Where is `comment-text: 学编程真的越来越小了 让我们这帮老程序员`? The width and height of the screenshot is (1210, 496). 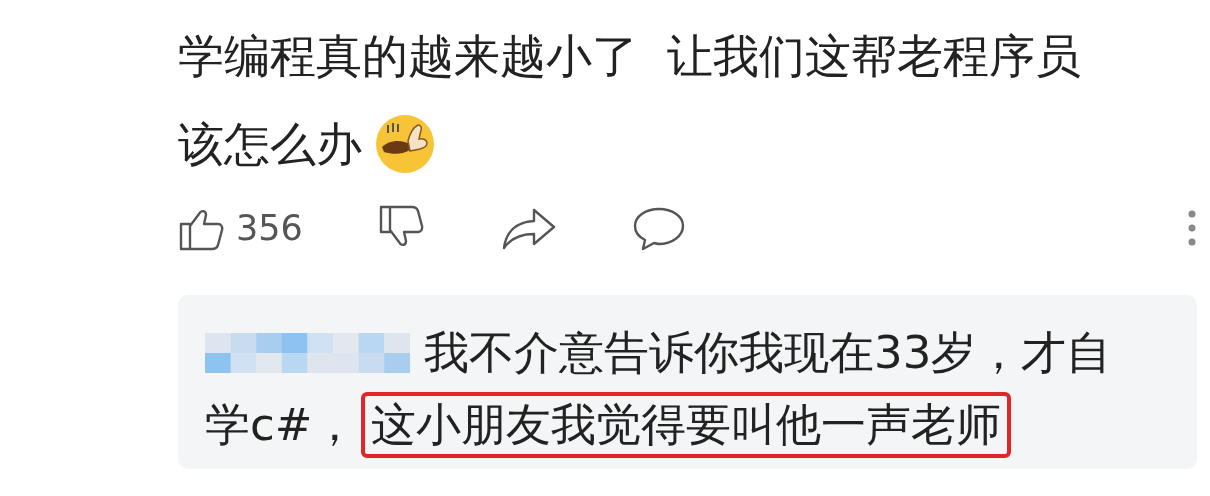 comment-text: 学编程真的越来越小了 让我们这帮老程序员 is located at coordinates (630, 56).